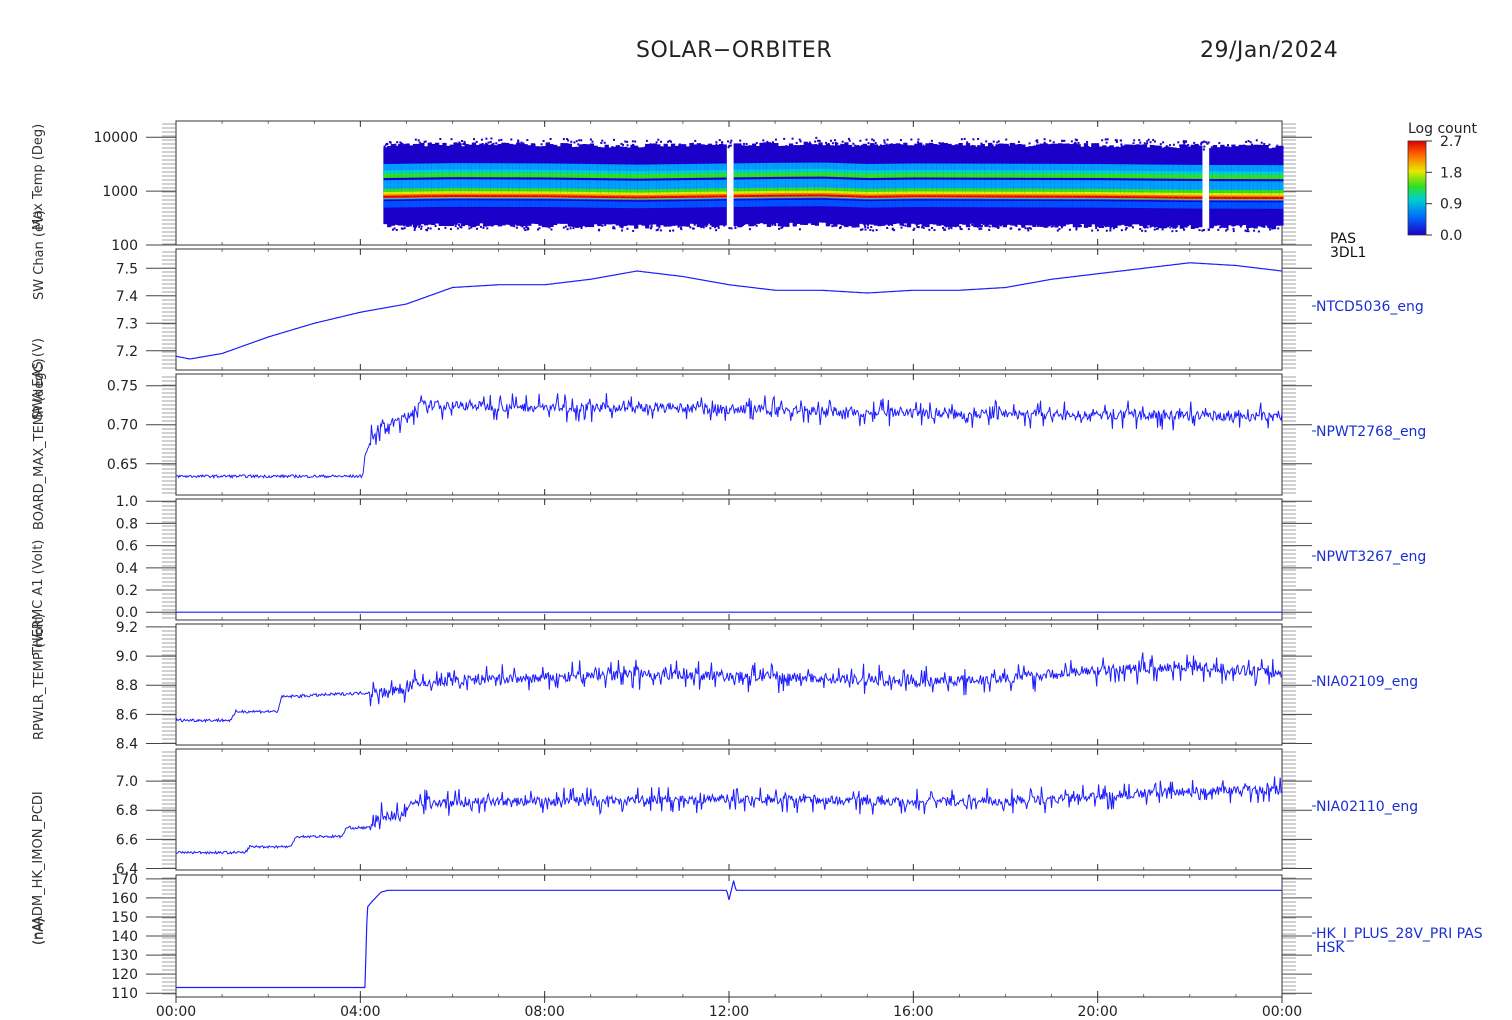  Describe the element at coordinates (771, 557) in the screenshot. I see `panel-4: 1.0 0.8 0.6 0.4 0.2 0.0 NPWT3267_eng` at that location.